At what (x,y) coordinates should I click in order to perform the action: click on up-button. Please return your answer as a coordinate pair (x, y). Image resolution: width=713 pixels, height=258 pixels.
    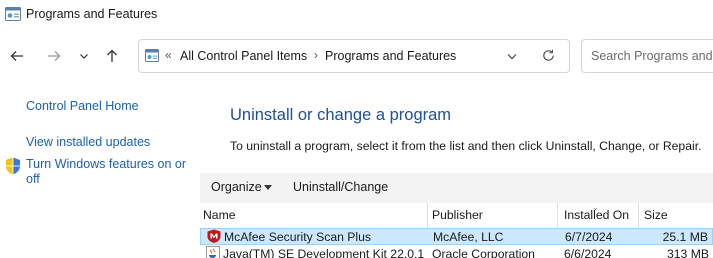
    Looking at the image, I should click on (112, 56).